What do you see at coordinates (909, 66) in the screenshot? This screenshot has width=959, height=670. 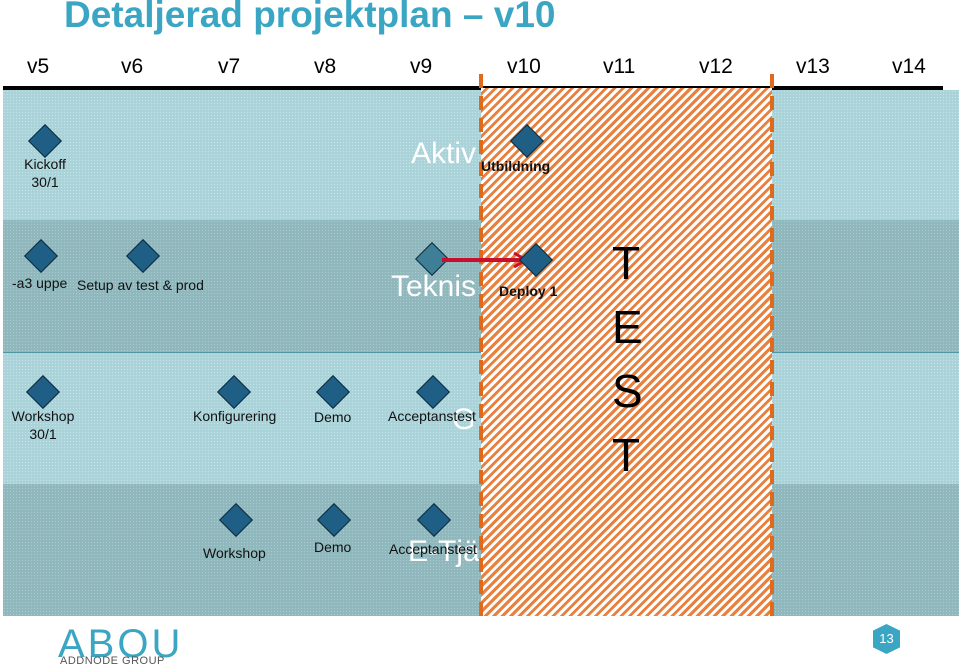 I see `week-label: v14` at bounding box center [909, 66].